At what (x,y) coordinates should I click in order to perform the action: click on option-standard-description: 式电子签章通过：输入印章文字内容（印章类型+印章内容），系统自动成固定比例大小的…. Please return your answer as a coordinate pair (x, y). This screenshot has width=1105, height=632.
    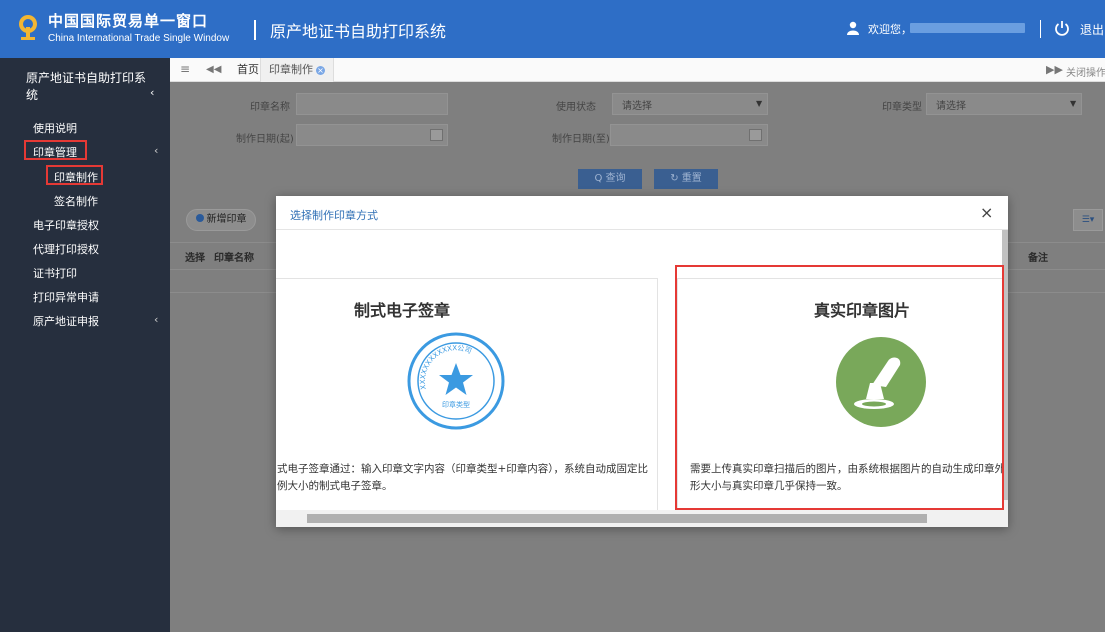
    Looking at the image, I should click on (463, 477).